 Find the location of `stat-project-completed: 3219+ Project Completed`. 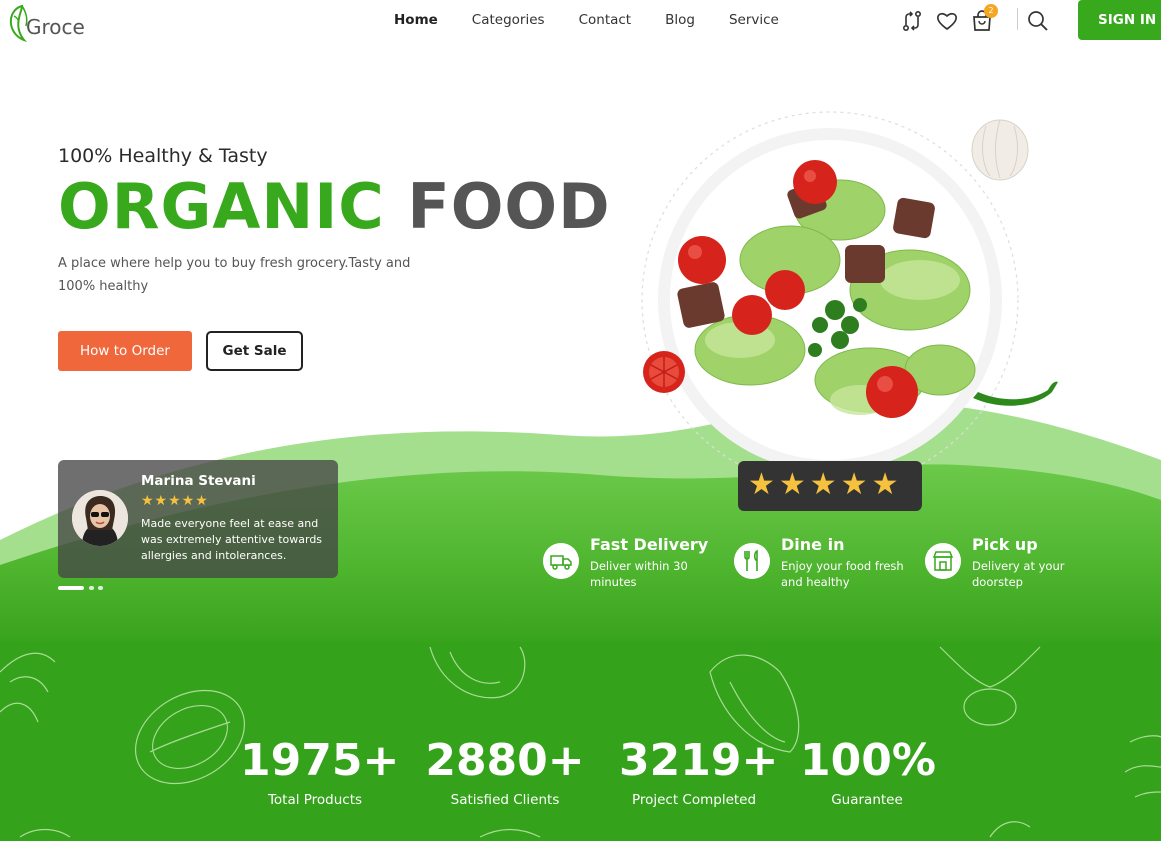

stat-project-completed: 3219+ Project Completed is located at coordinates (699, 771).